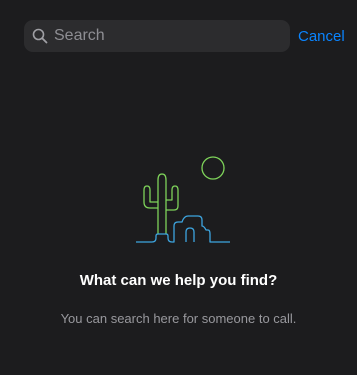  I want to click on search-icon, so click(40, 36).